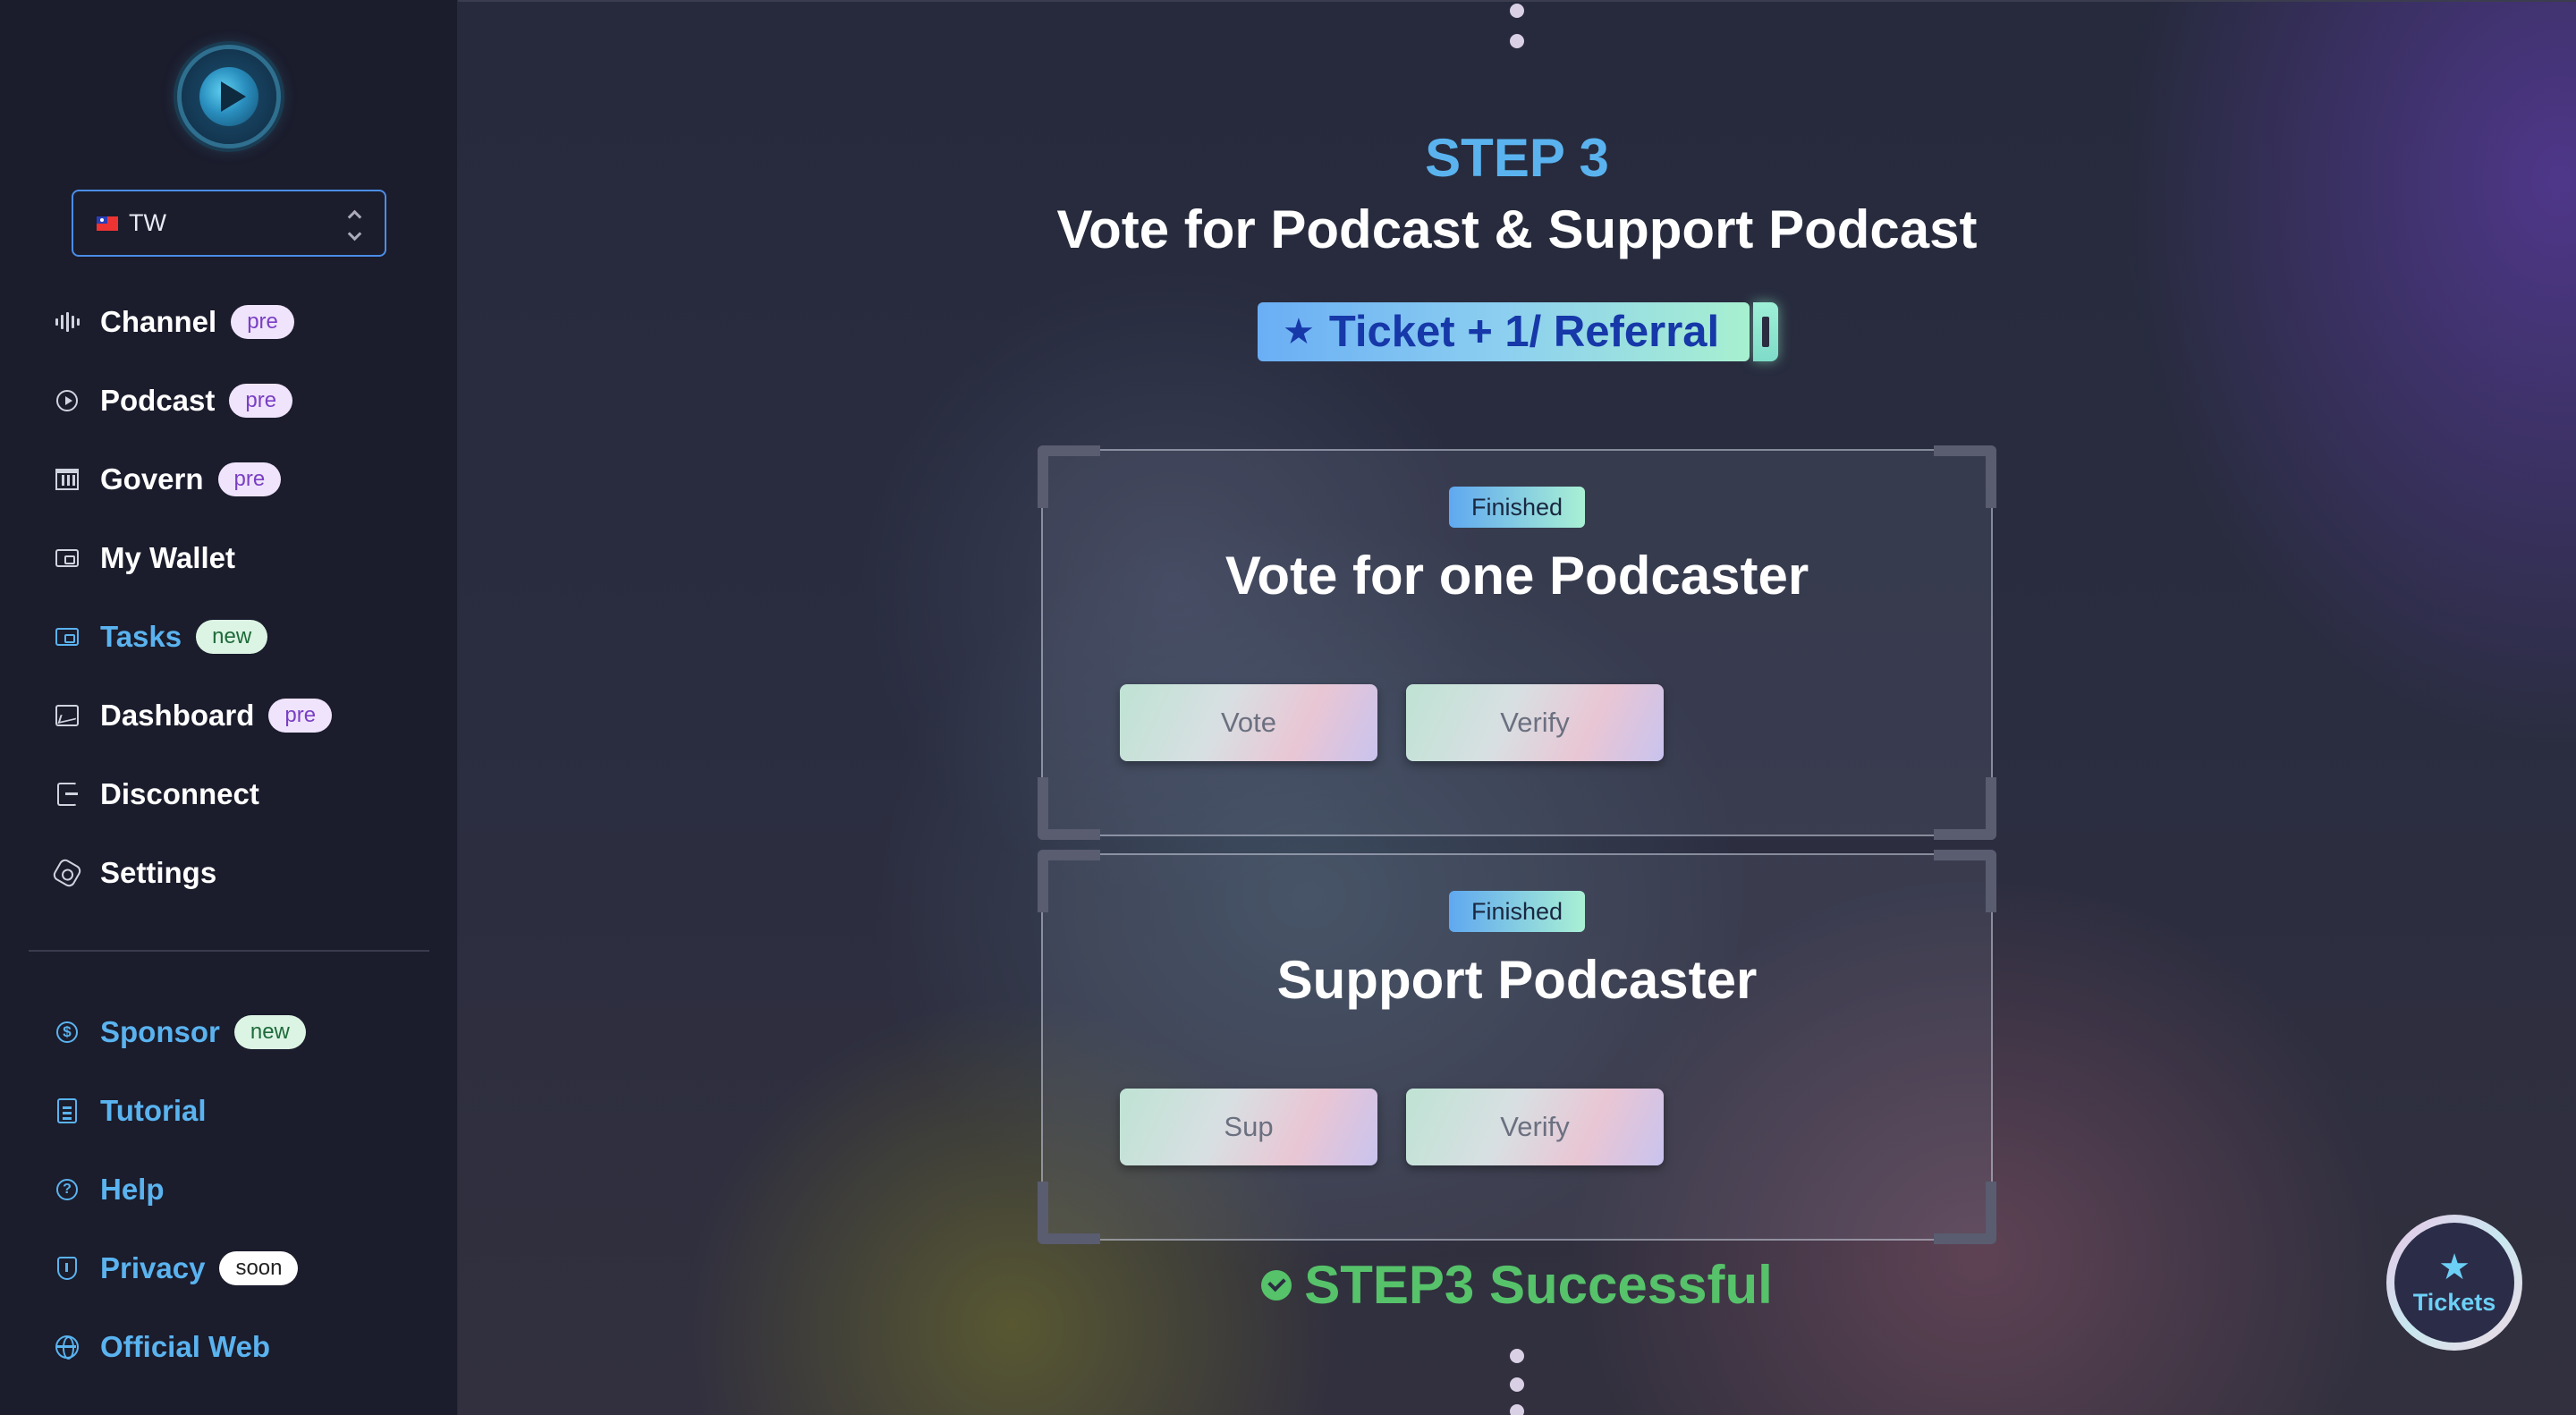  I want to click on nav-item-official-web: Official Web, so click(162, 1347).